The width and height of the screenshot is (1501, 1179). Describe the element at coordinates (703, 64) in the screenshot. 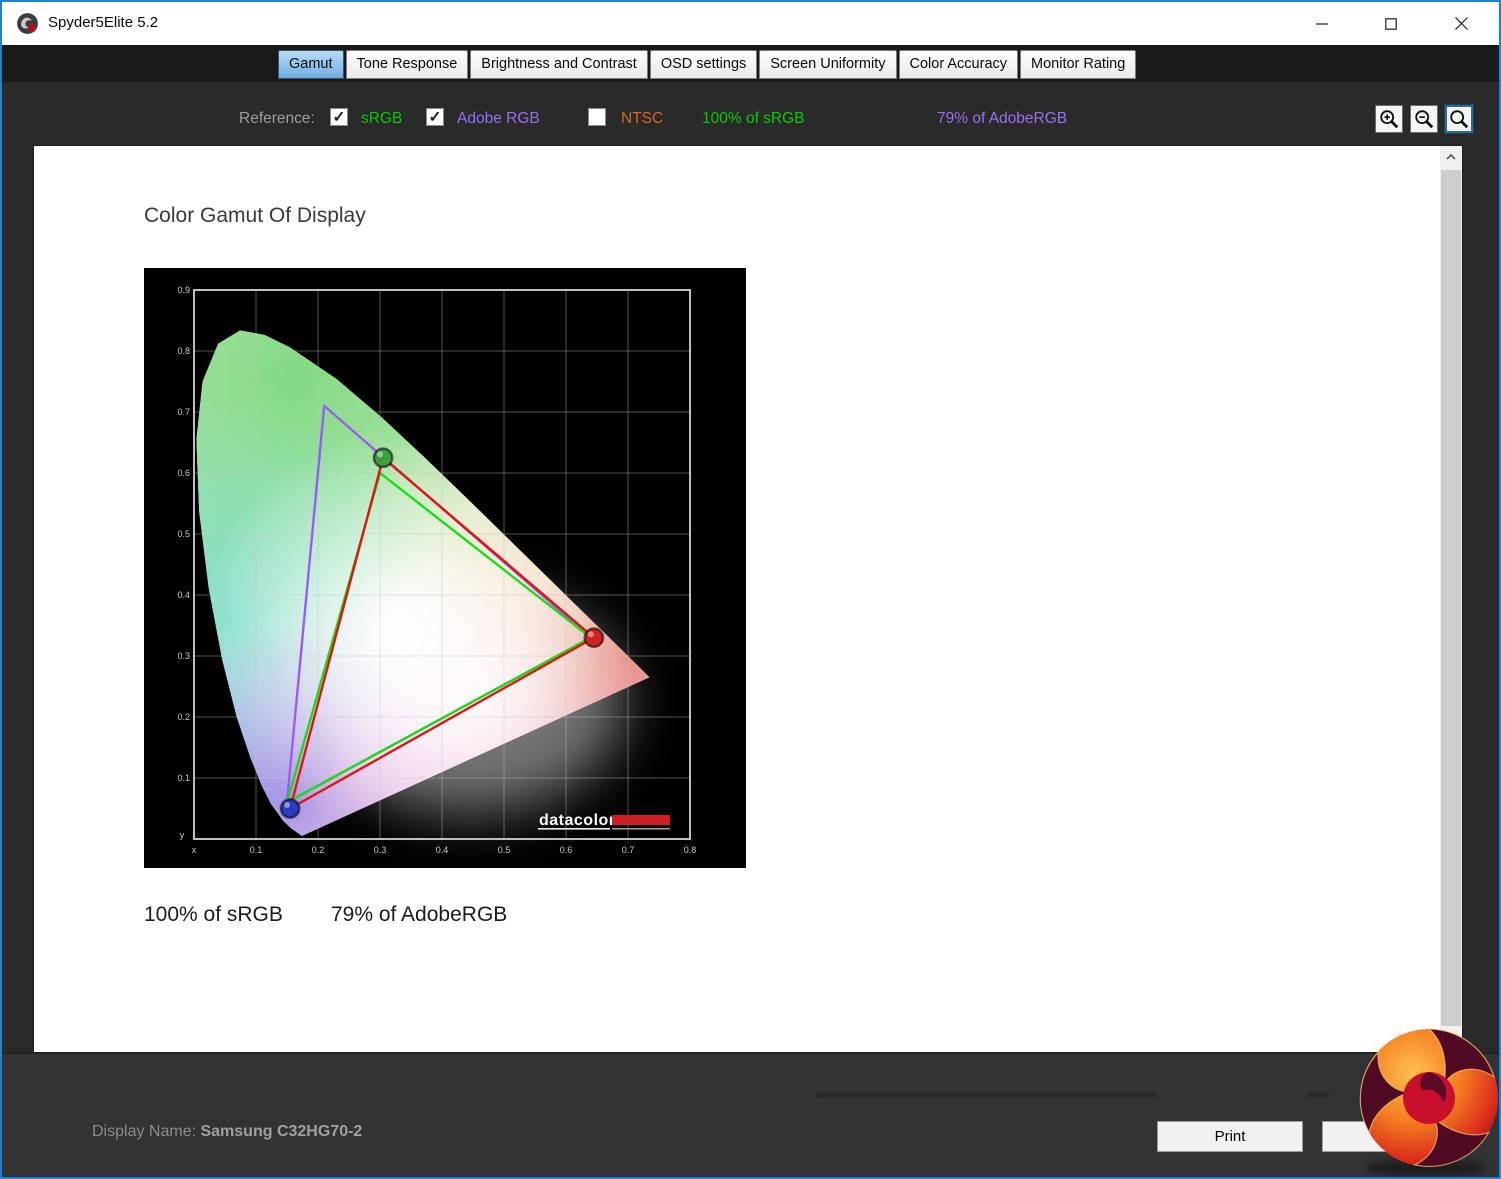

I see `tab-osd-settings: OSD settings` at that location.